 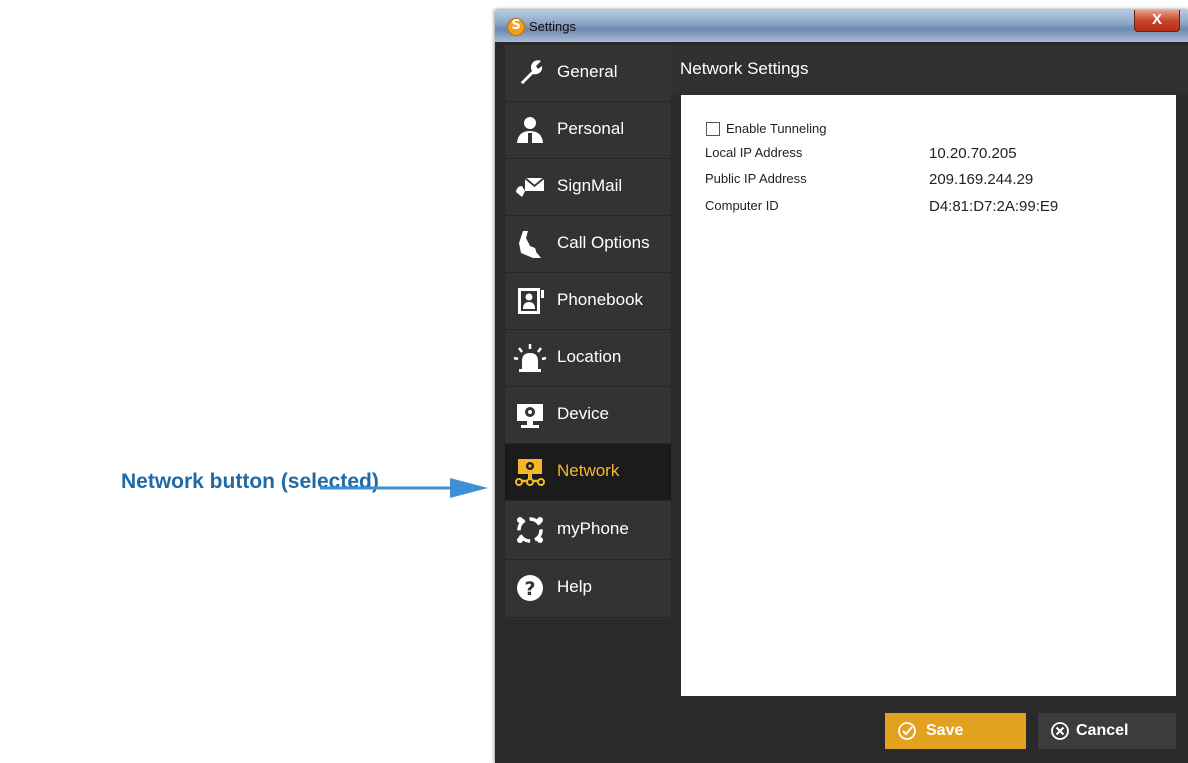 I want to click on sidebar-item-device: Device, so click(x=588, y=415).